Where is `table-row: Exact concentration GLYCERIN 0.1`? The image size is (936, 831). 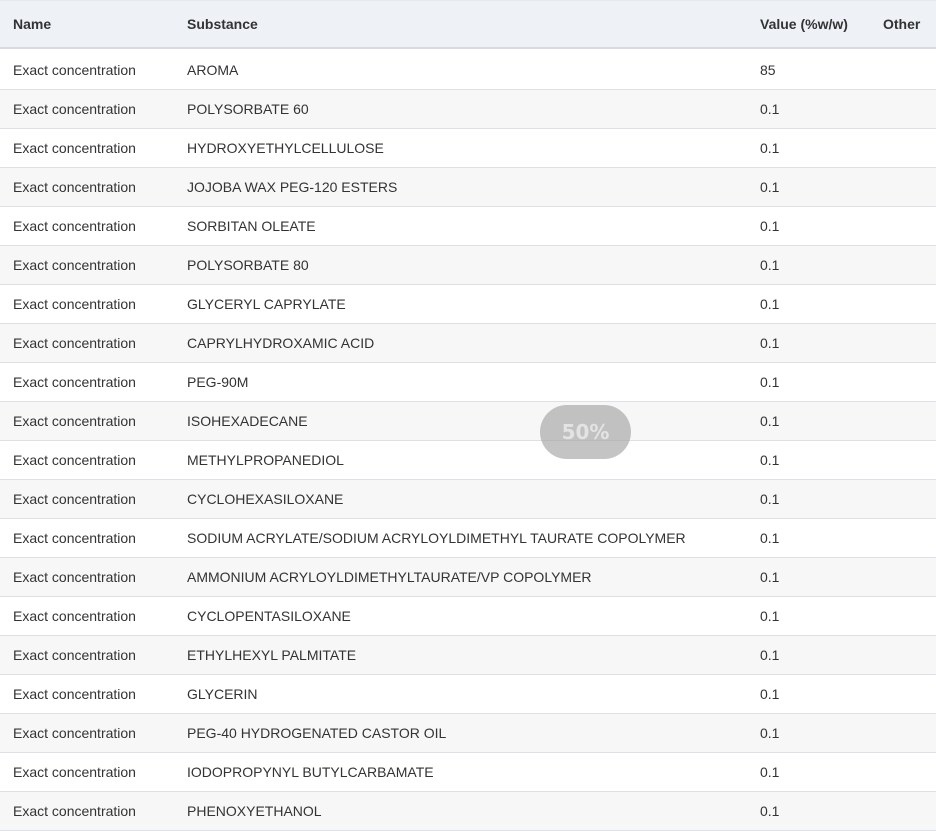
table-row: Exact concentration GLYCERIN 0.1 is located at coordinates (468, 694).